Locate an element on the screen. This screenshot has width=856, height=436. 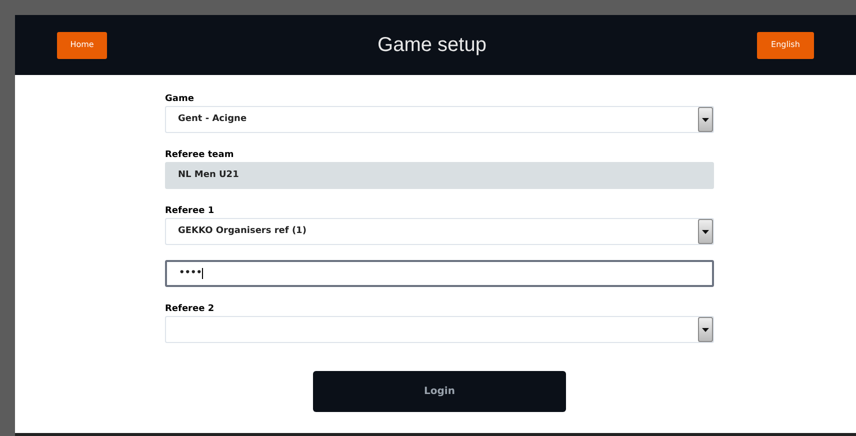
field-label: Referee team is located at coordinates (200, 155).